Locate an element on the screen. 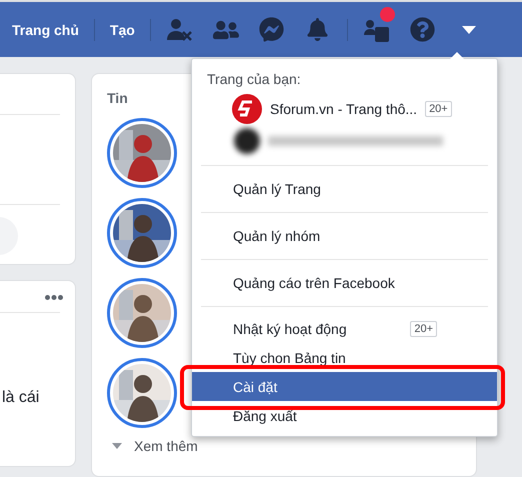  menu-item: Quảng cáo trên Facebook is located at coordinates (314, 283).